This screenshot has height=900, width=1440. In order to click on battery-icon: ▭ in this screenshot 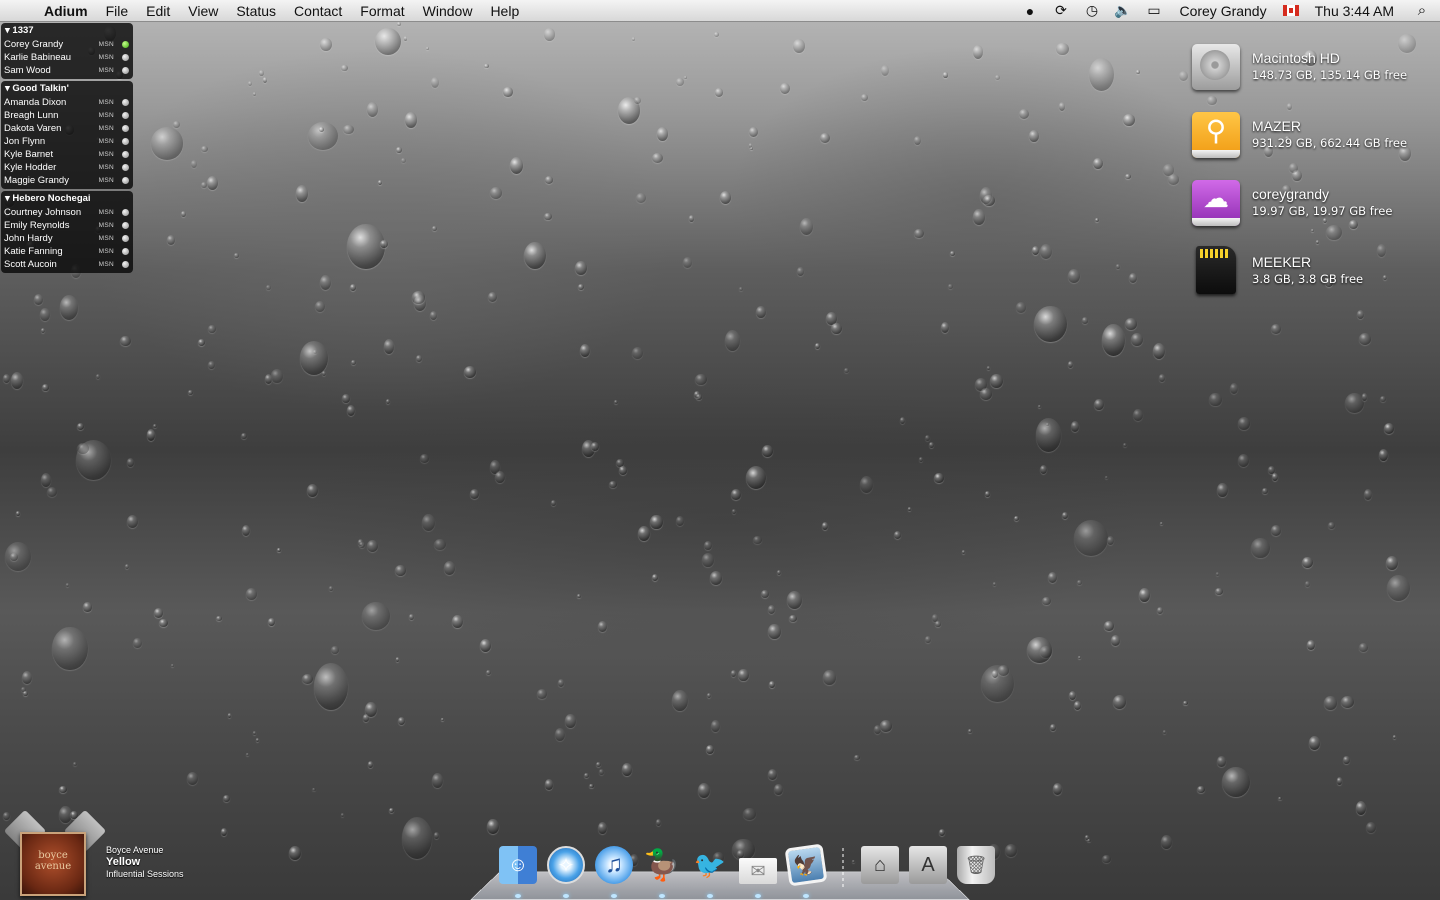, I will do `click(1153, 10)`.